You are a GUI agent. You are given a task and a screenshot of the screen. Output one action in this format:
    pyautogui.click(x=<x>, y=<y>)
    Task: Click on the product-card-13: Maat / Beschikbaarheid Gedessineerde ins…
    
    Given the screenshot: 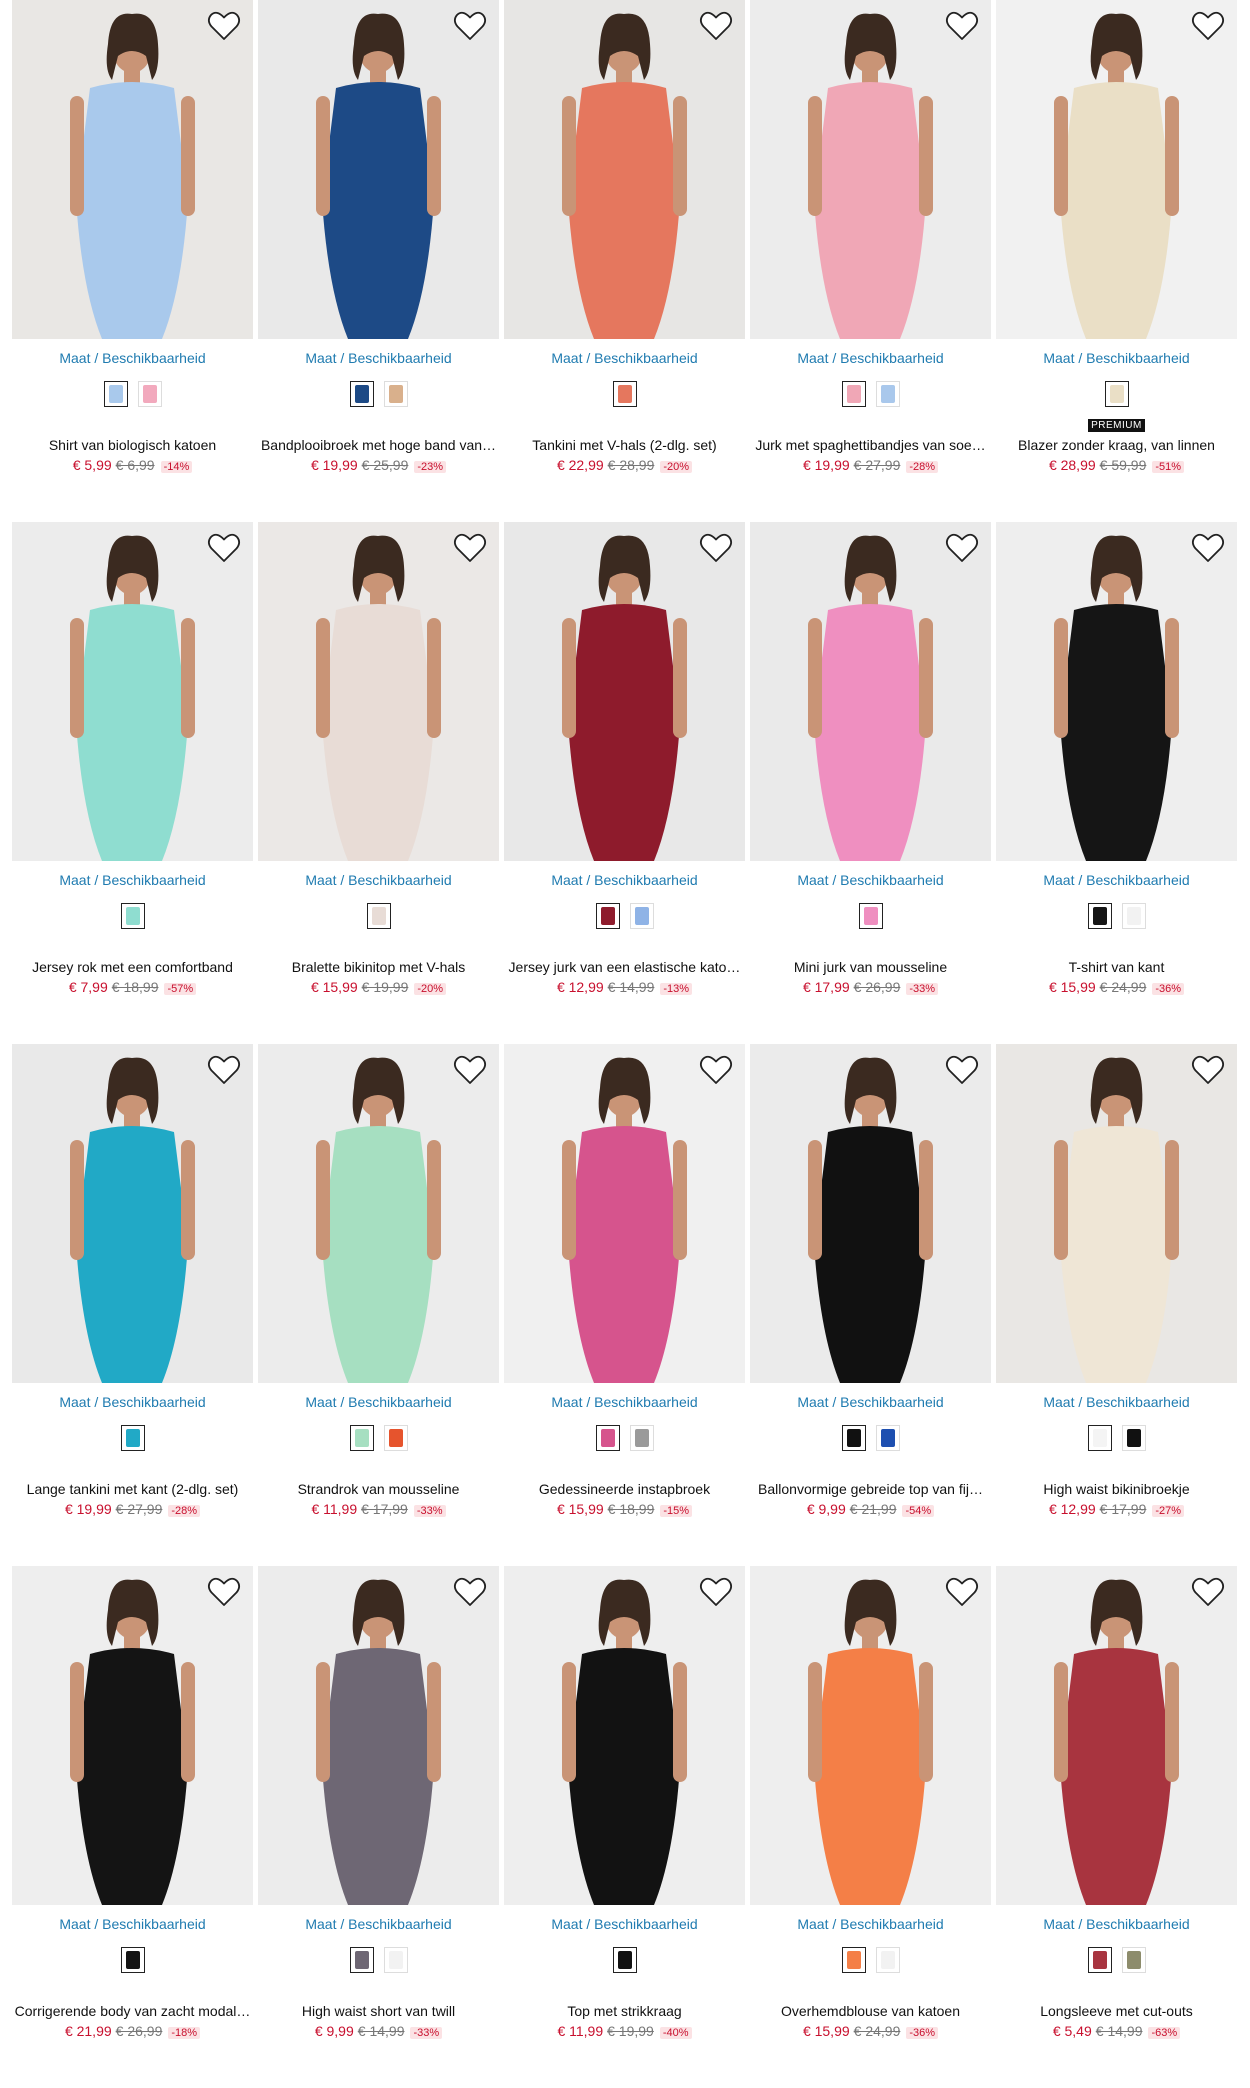 What is the action you would take?
    pyautogui.click(x=624, y=1305)
    